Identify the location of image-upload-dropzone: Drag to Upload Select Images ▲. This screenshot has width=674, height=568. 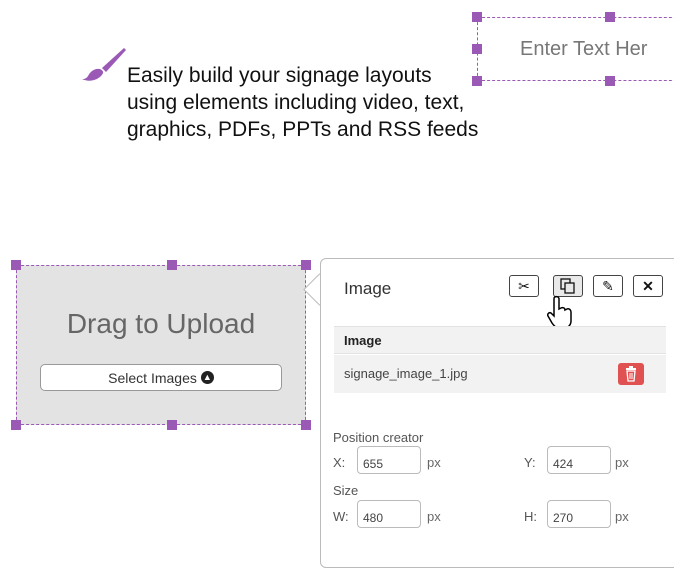
(161, 345).